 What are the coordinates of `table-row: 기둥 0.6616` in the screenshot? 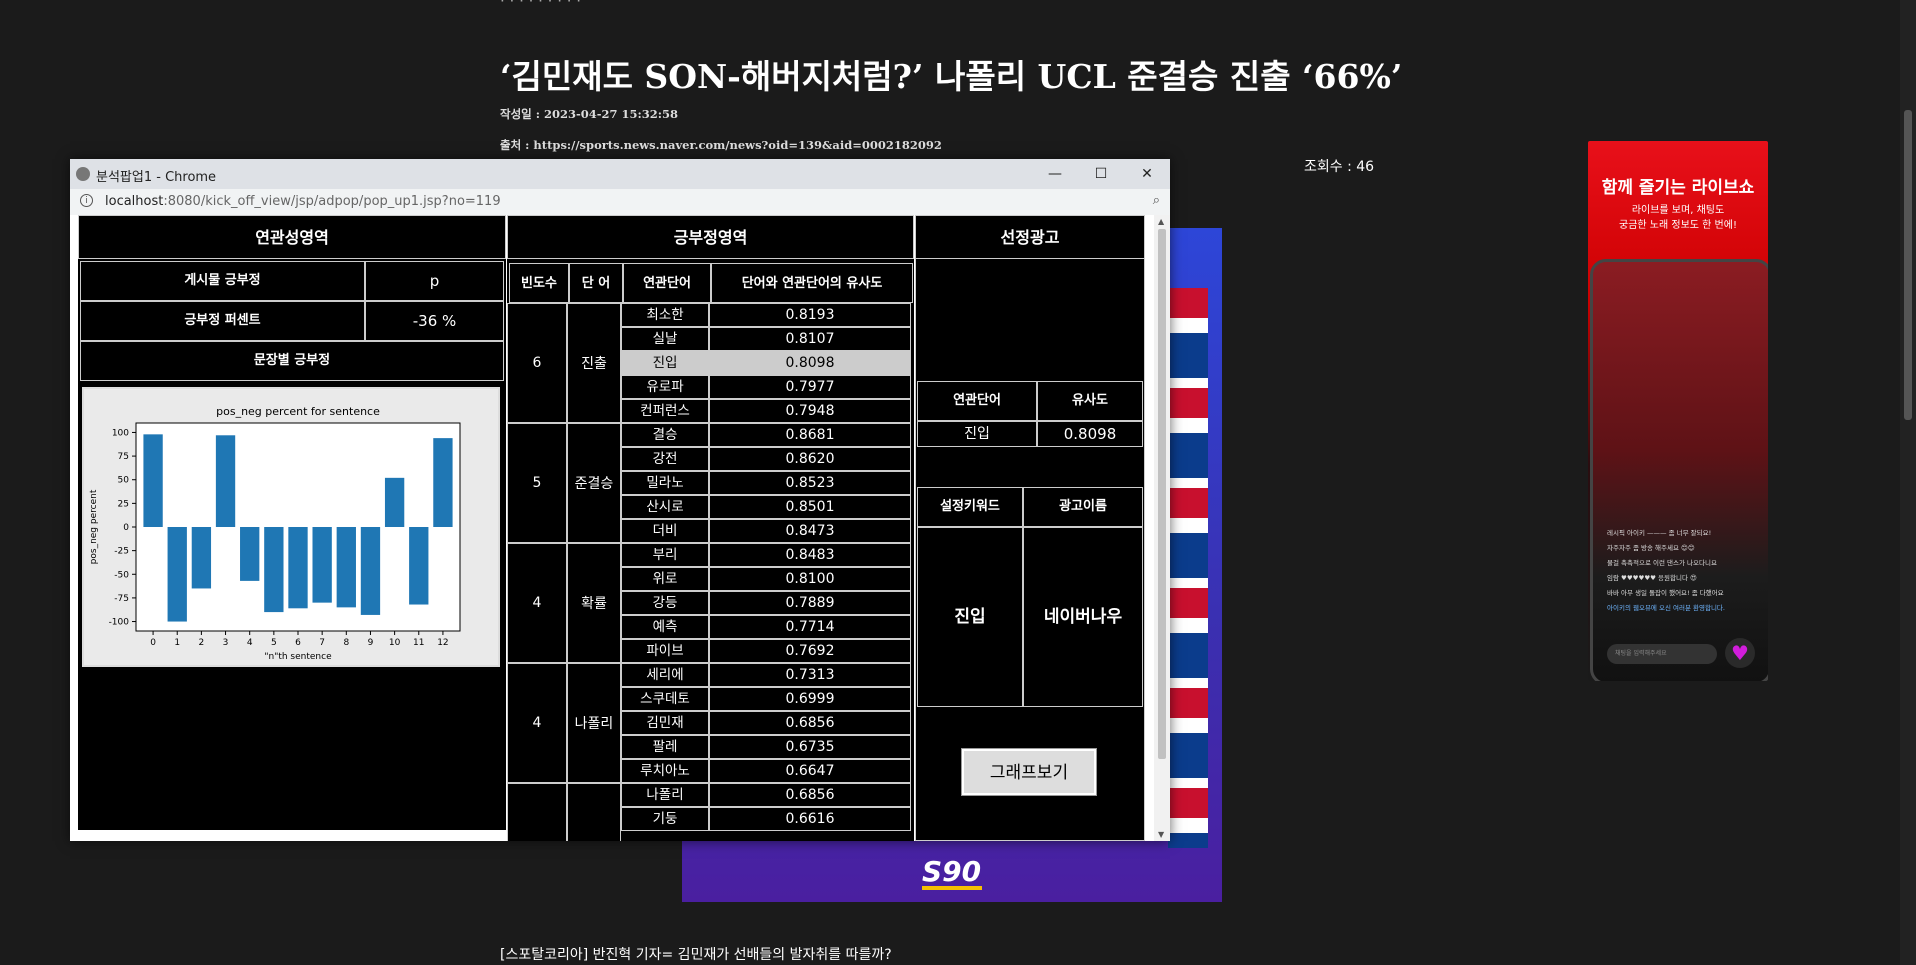 It's located at (766, 819).